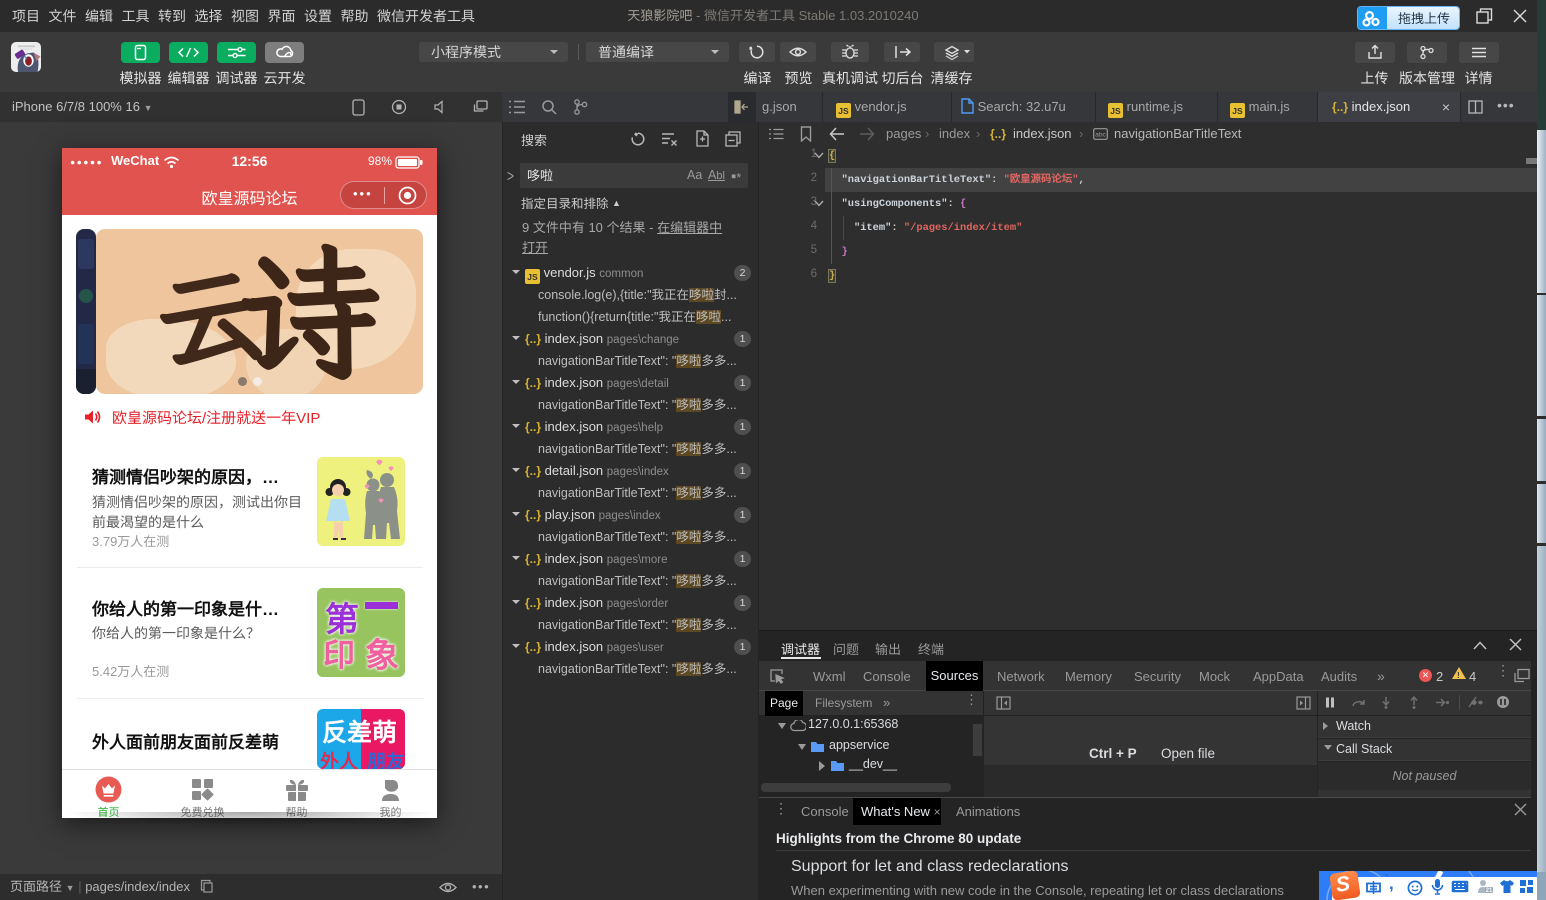  What do you see at coordinates (1100, 135) in the screenshot?
I see `svg-text: abc` at bounding box center [1100, 135].